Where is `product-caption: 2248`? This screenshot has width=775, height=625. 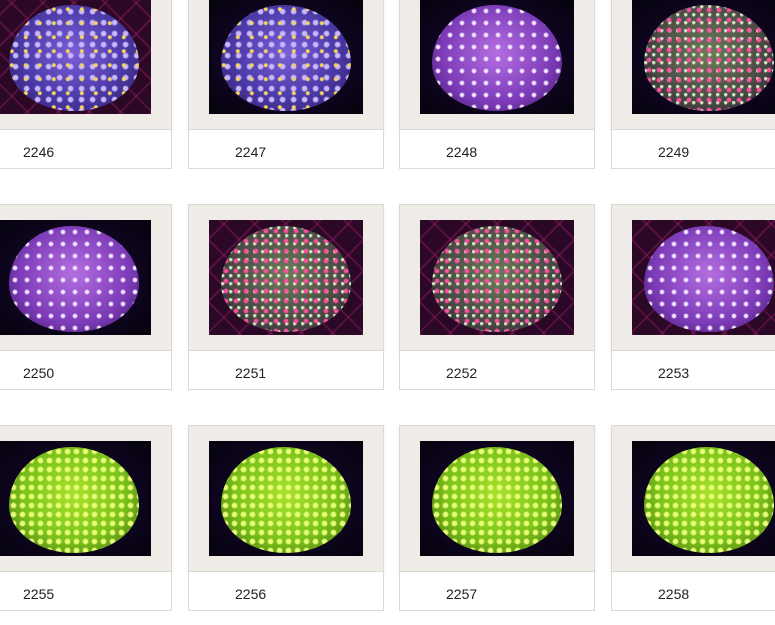 product-caption: 2248 is located at coordinates (497, 149).